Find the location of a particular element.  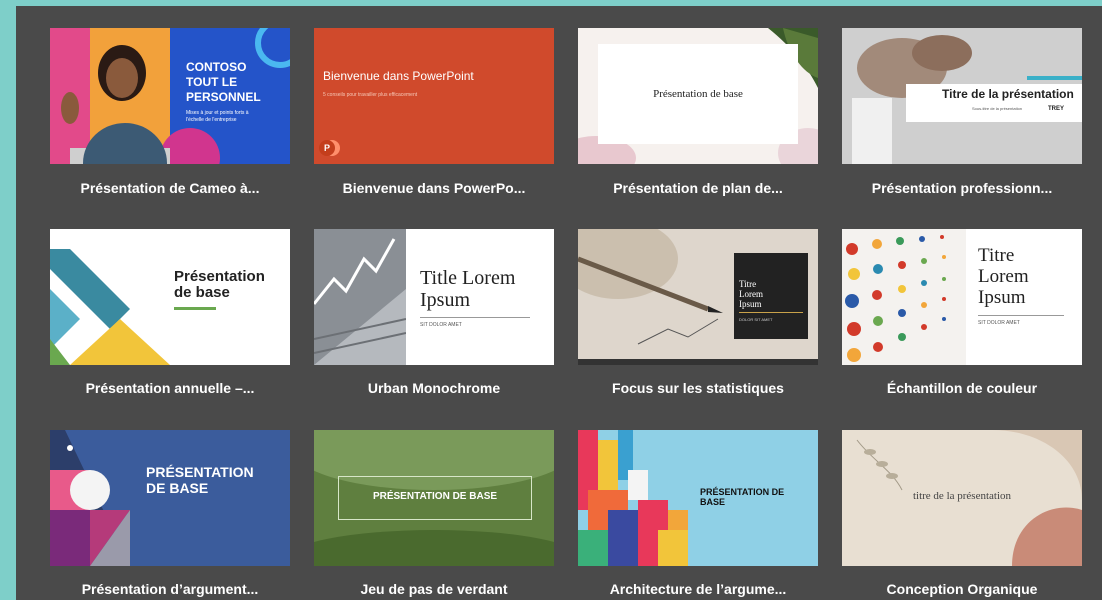

template-thumbnail-verdant: PRÉSENTATION DE BASE is located at coordinates (434, 498).